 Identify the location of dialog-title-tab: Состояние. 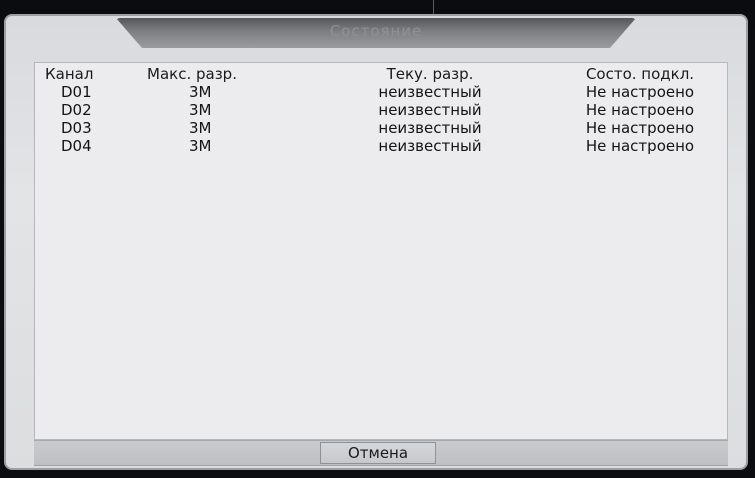
(376, 33).